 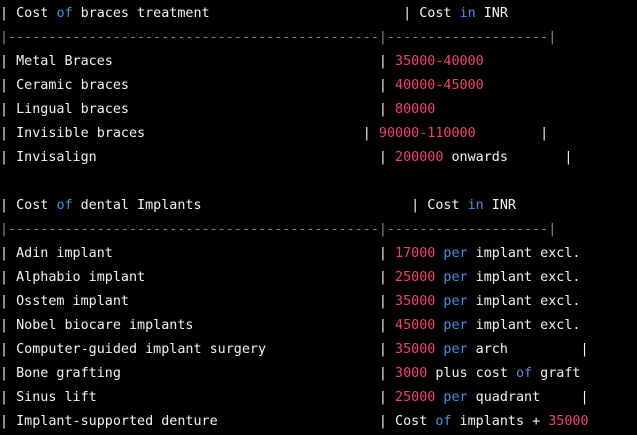 I want to click on table-row: | Ceramic braces | 40000-45000, so click(x=318, y=86).